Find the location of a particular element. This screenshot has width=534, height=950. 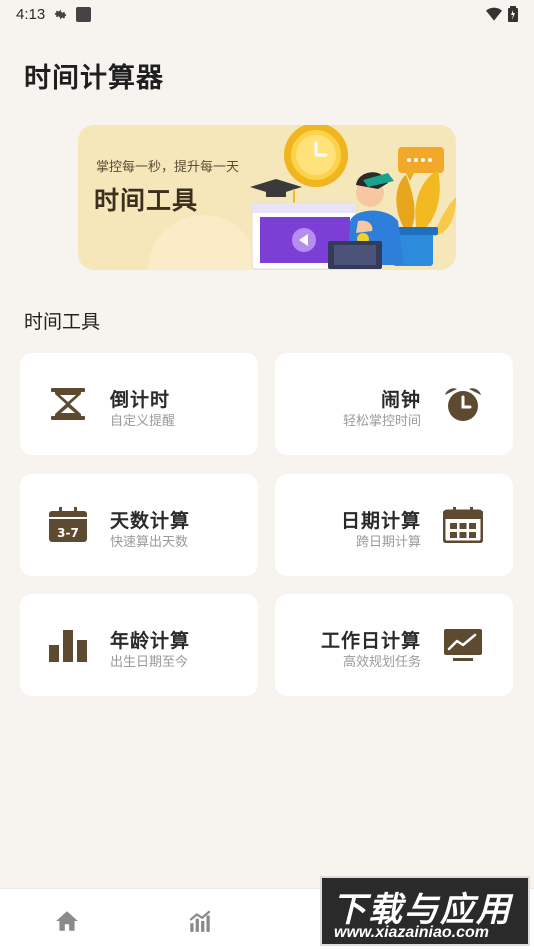

calendar-grid-icon is located at coordinates (463, 525).